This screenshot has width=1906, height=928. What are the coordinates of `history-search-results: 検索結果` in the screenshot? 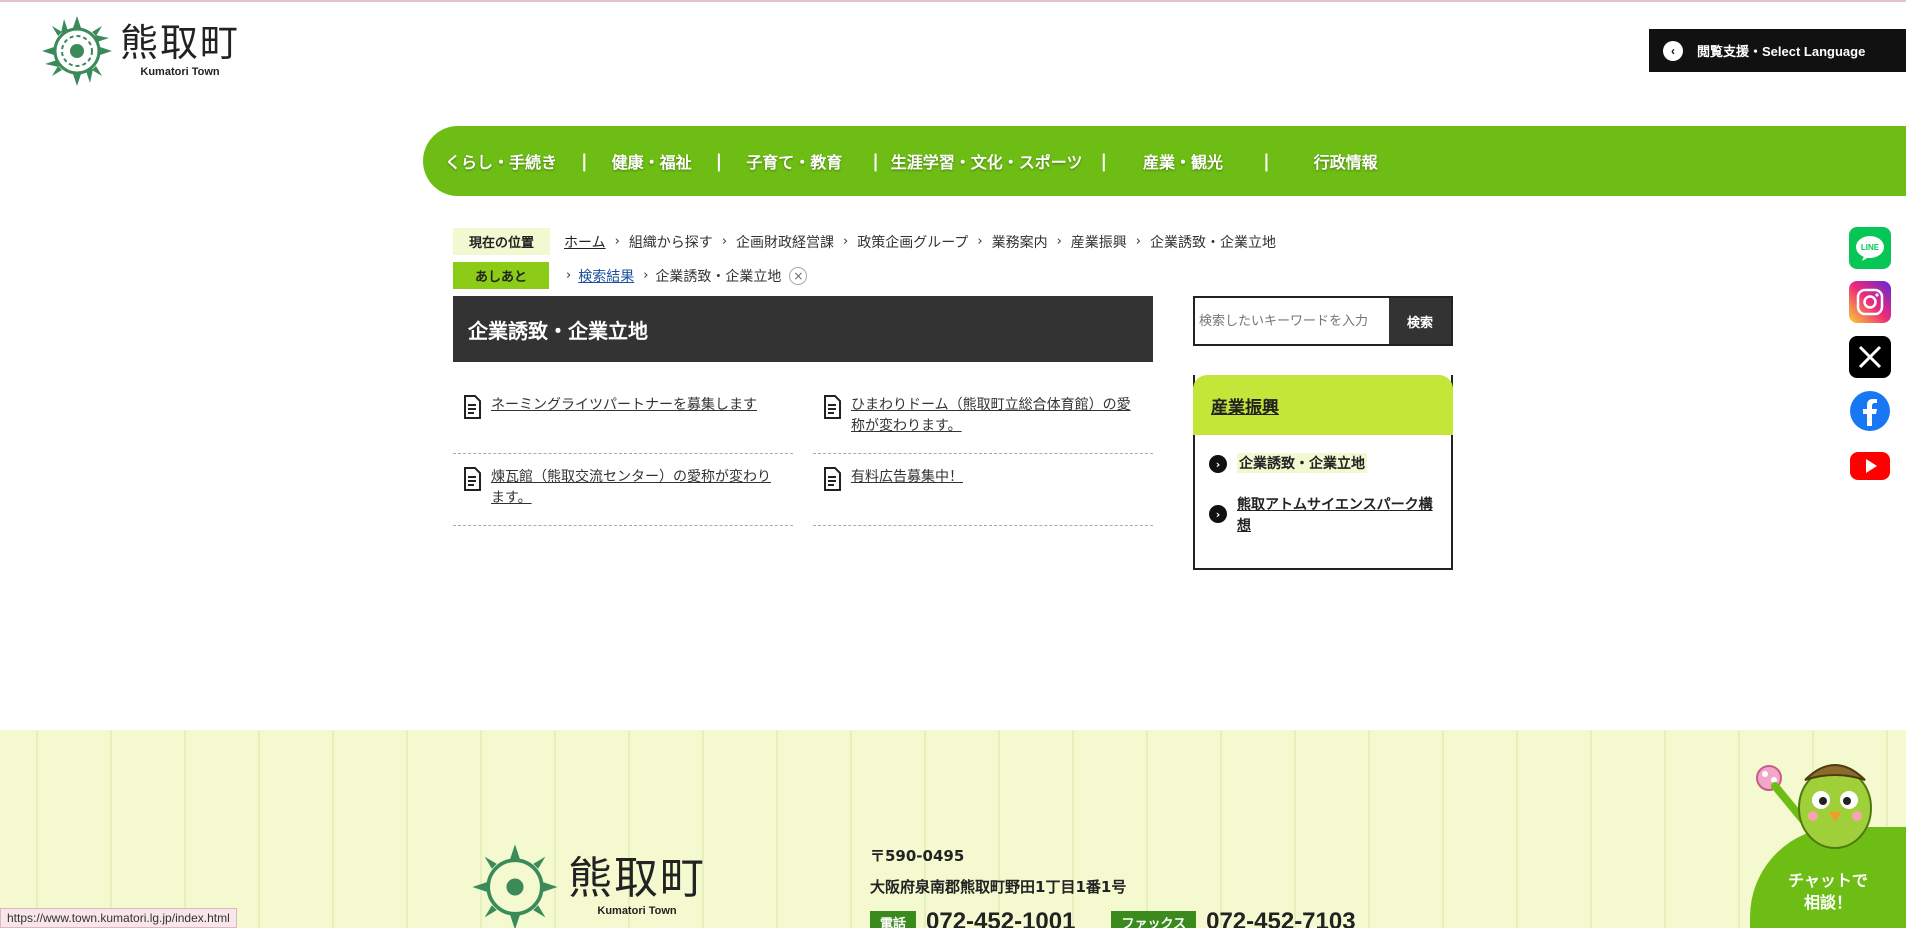 It's located at (606, 276).